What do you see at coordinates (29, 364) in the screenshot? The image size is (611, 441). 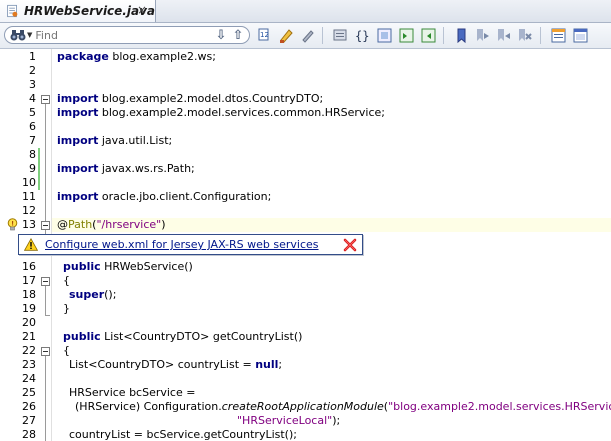 I see `line-number: 23` at bounding box center [29, 364].